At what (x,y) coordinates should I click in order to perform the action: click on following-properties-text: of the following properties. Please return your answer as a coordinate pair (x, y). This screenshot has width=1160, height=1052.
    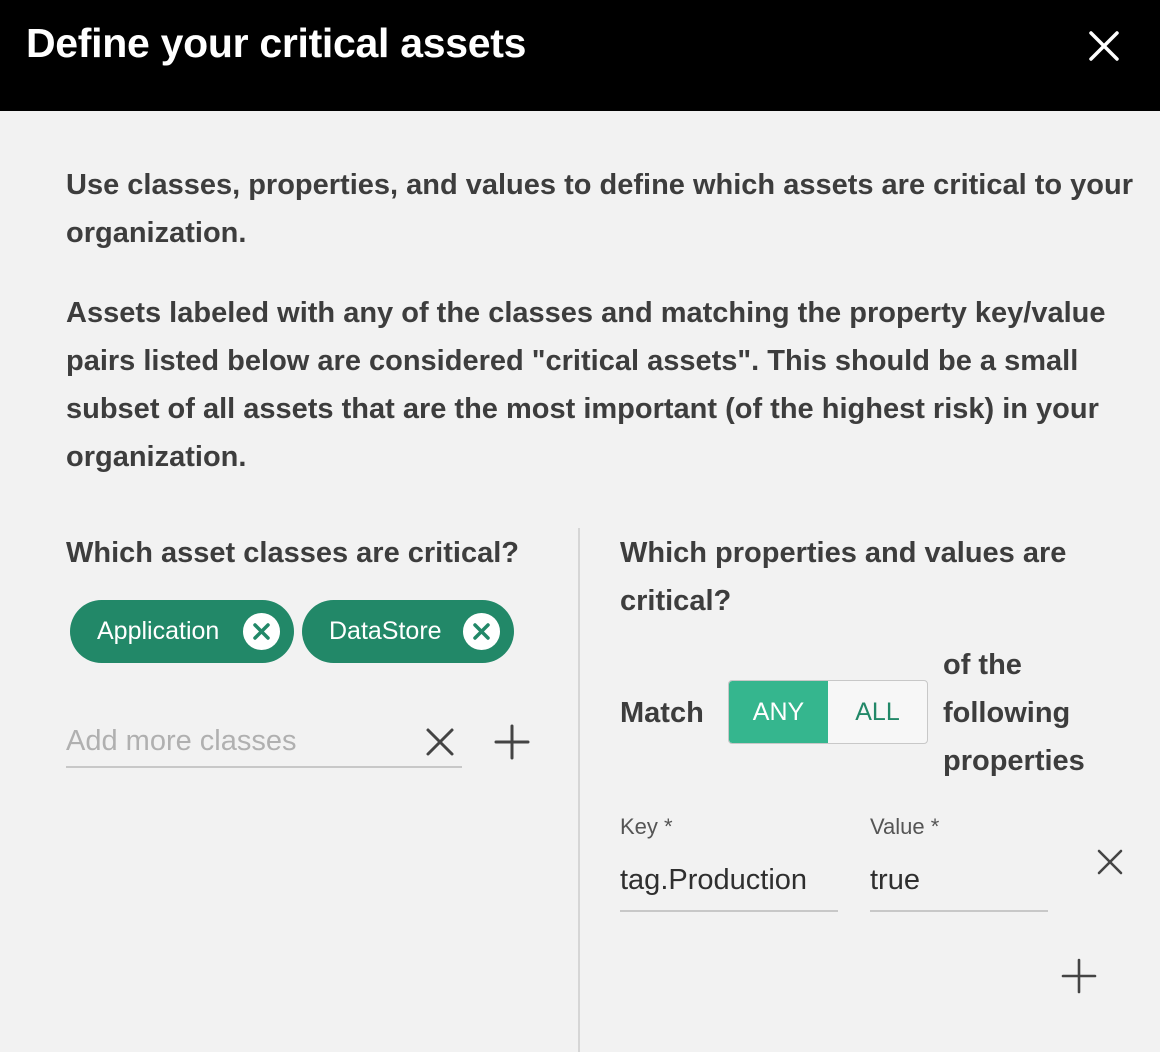
    Looking at the image, I should click on (1014, 713).